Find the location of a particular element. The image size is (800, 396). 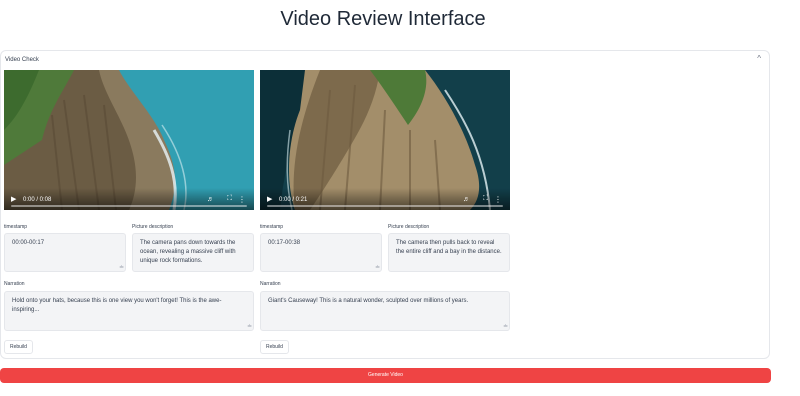

timestamp-value: 00:17-00:38 is located at coordinates (284, 243).